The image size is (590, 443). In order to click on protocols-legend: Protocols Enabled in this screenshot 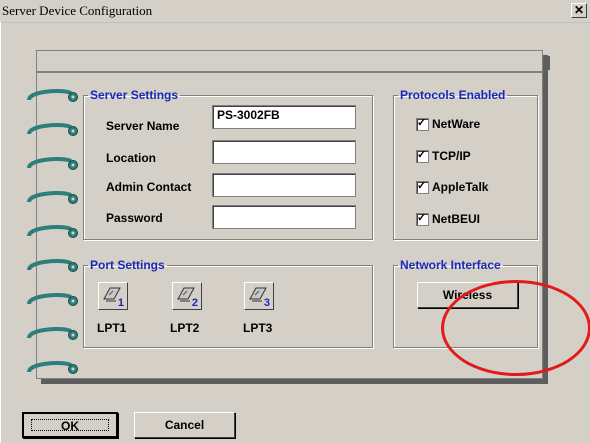, I will do `click(453, 95)`.